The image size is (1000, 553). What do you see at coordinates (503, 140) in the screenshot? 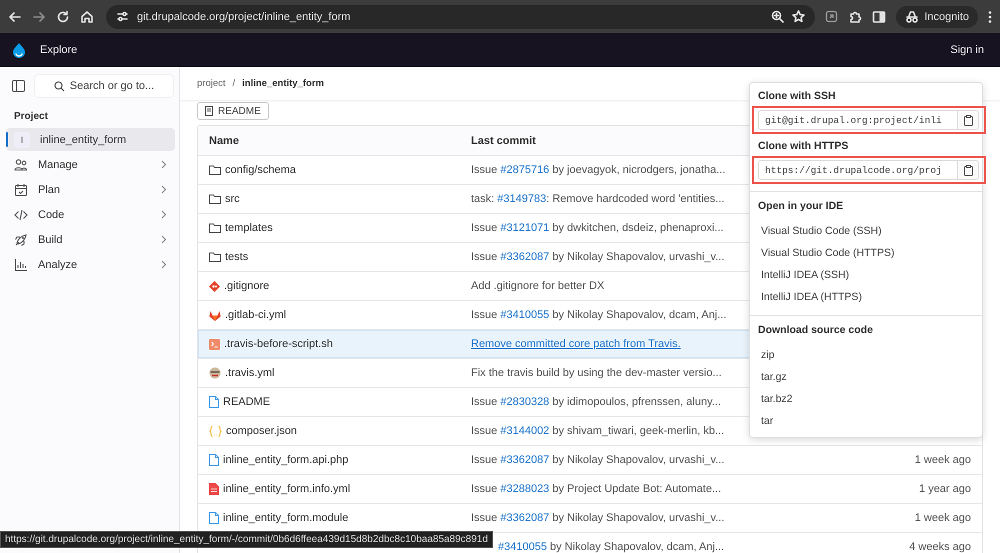
I see `column-header: Last commit` at bounding box center [503, 140].